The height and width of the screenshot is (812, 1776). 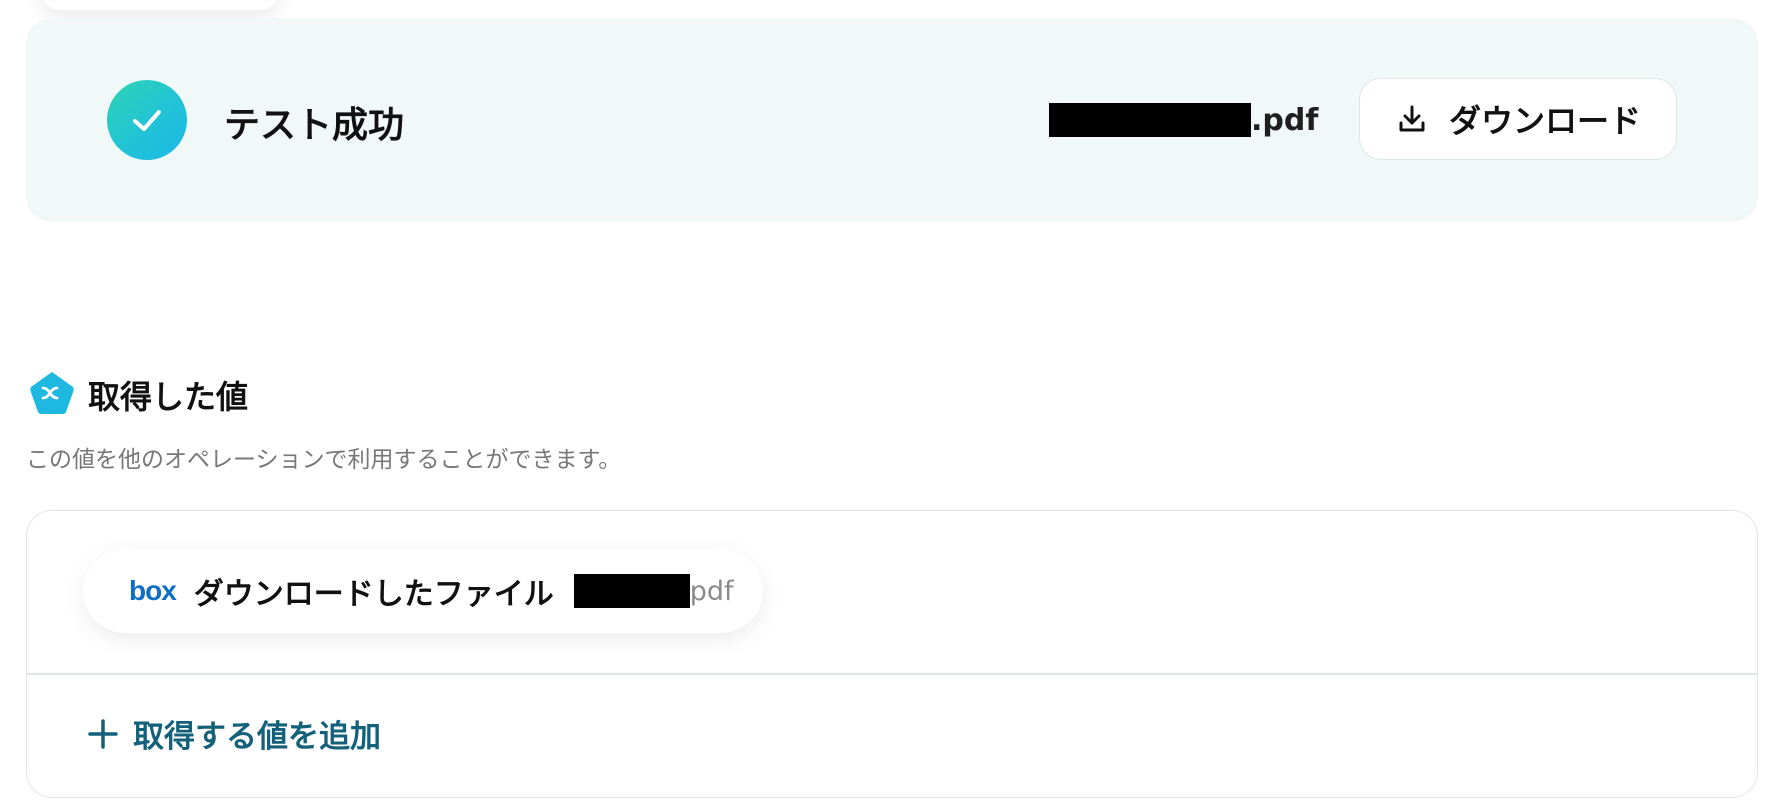 What do you see at coordinates (1150, 120) in the screenshot?
I see `redacted-filename-block` at bounding box center [1150, 120].